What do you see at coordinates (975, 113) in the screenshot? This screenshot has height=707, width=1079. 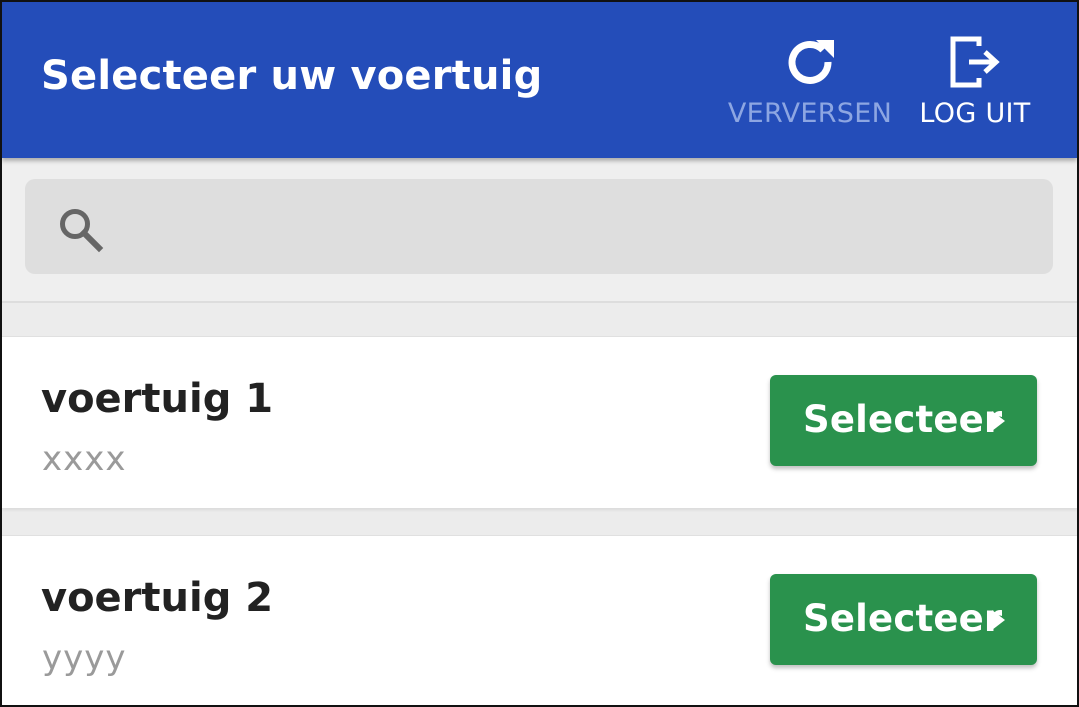 I see `logout-label: LOG UIT` at bounding box center [975, 113].